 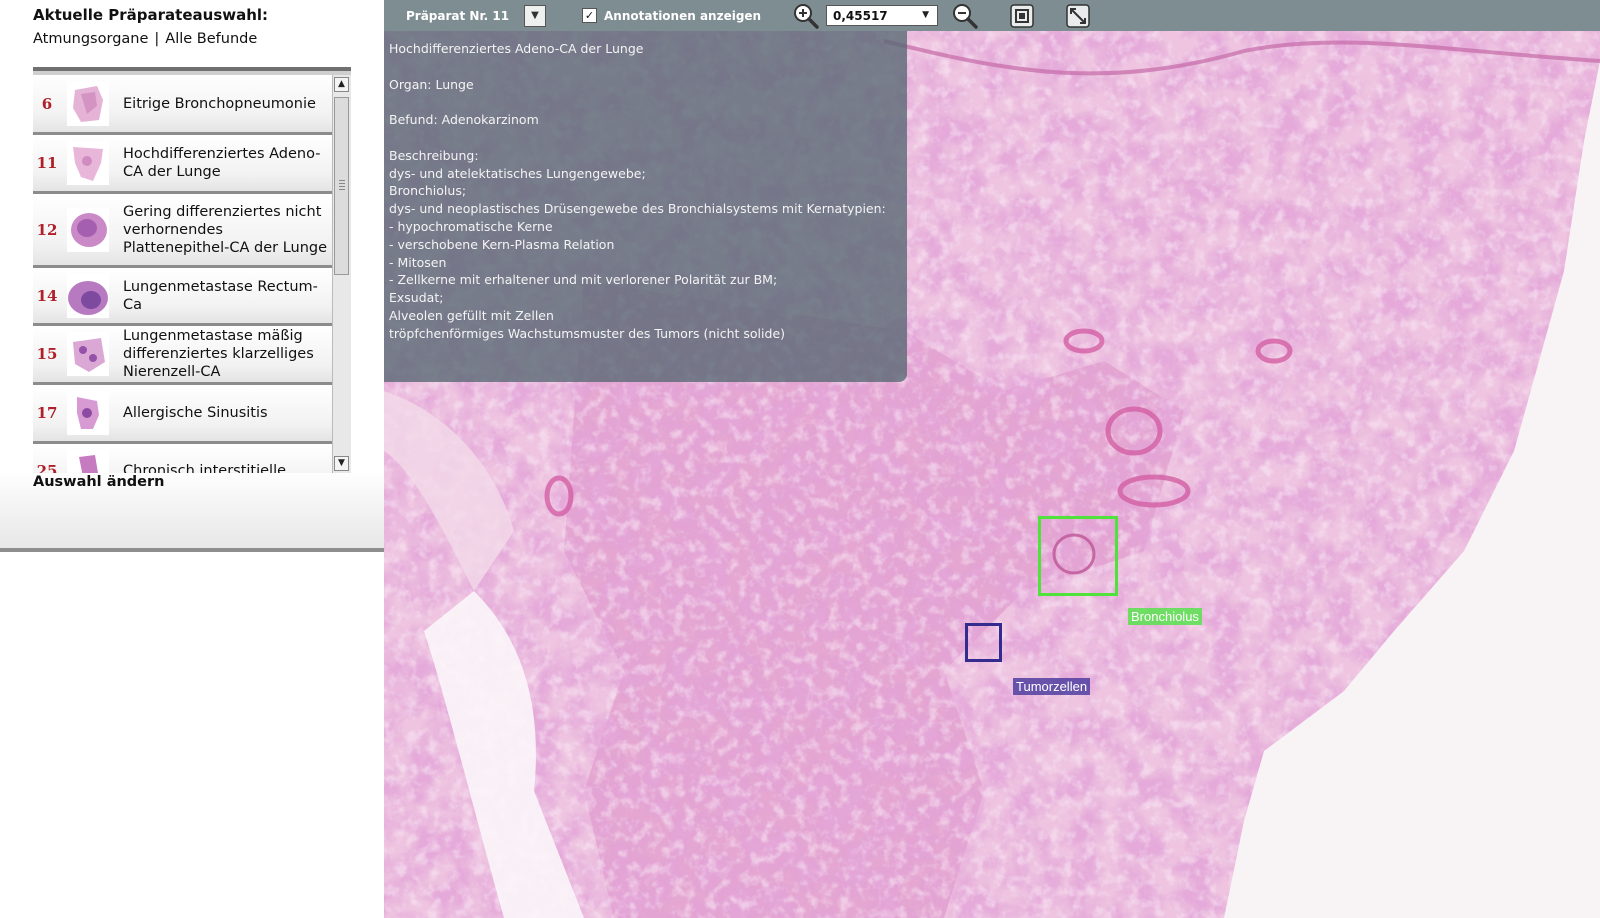 I want to click on slide-dropdown-button: ▼, so click(x=535, y=15).